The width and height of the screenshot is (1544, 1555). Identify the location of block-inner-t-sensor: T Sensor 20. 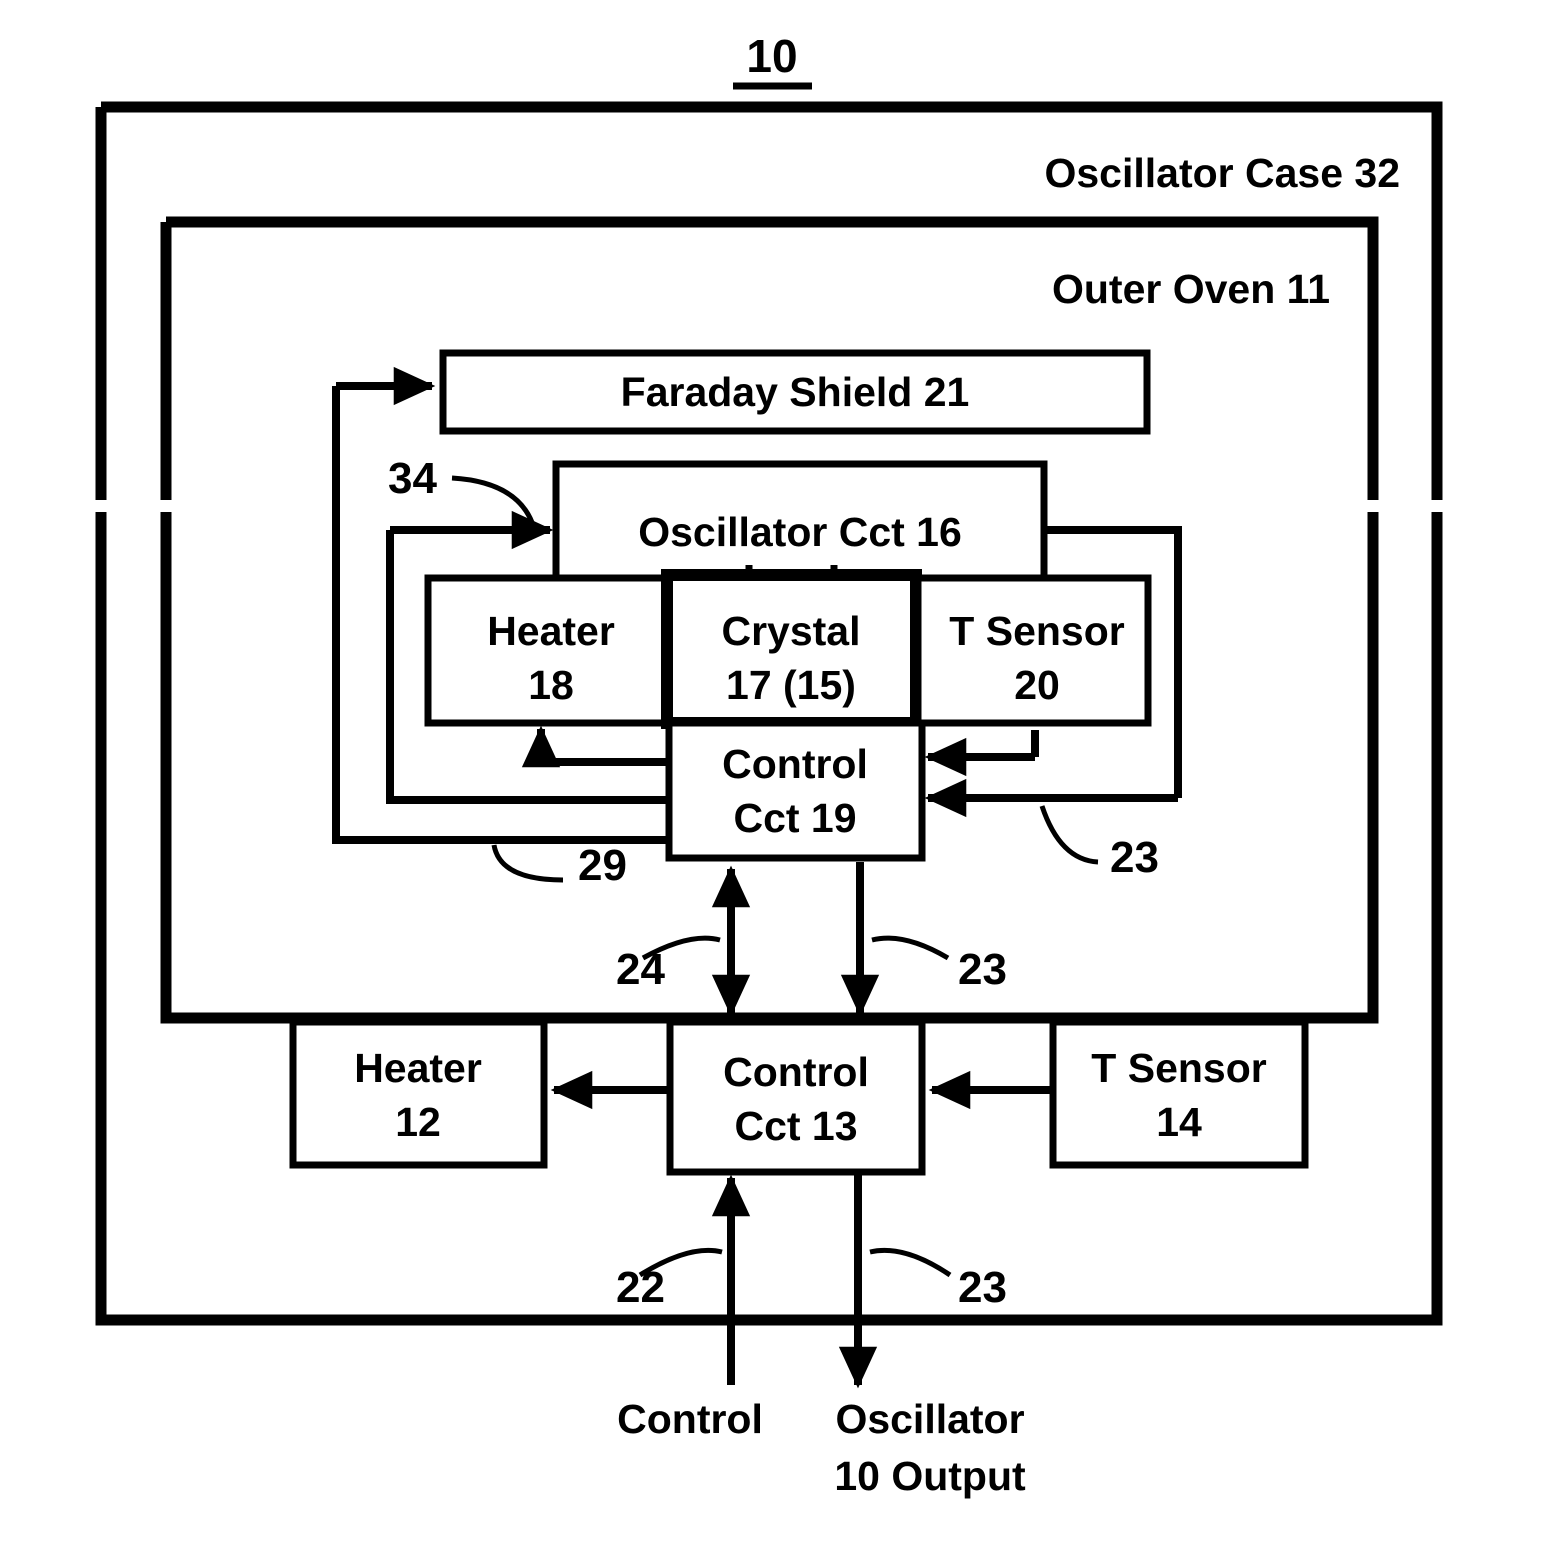
(1033, 650).